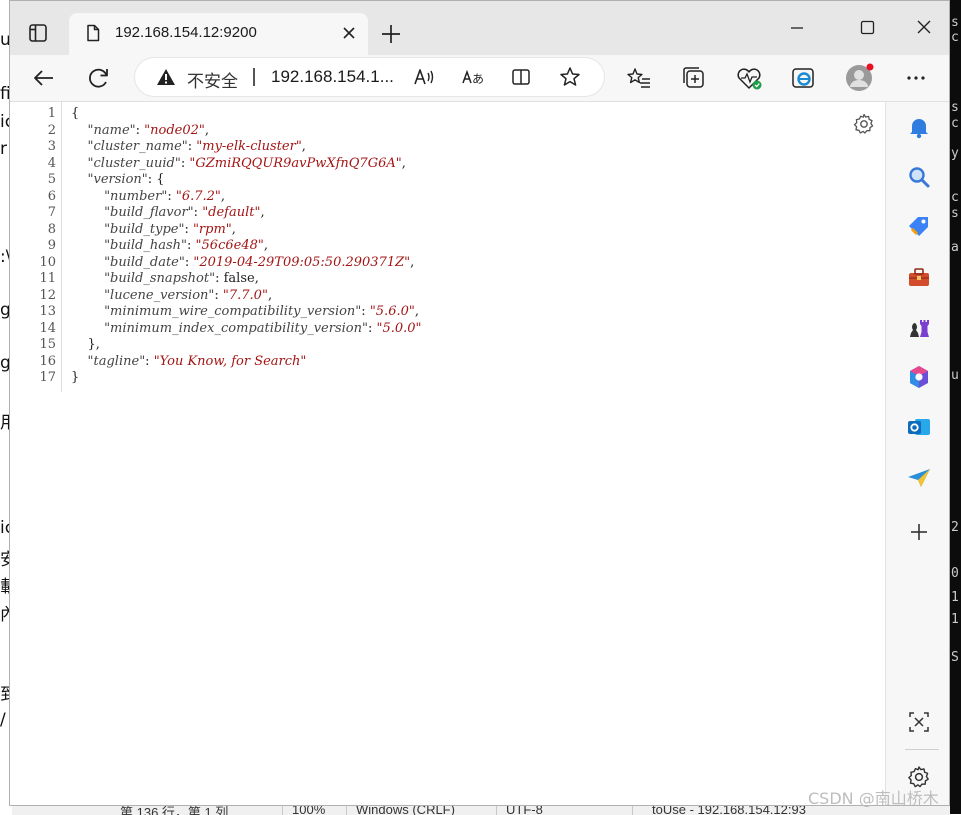  Describe the element at coordinates (917, 453) in the screenshot. I see `edge-sidebar` at that location.